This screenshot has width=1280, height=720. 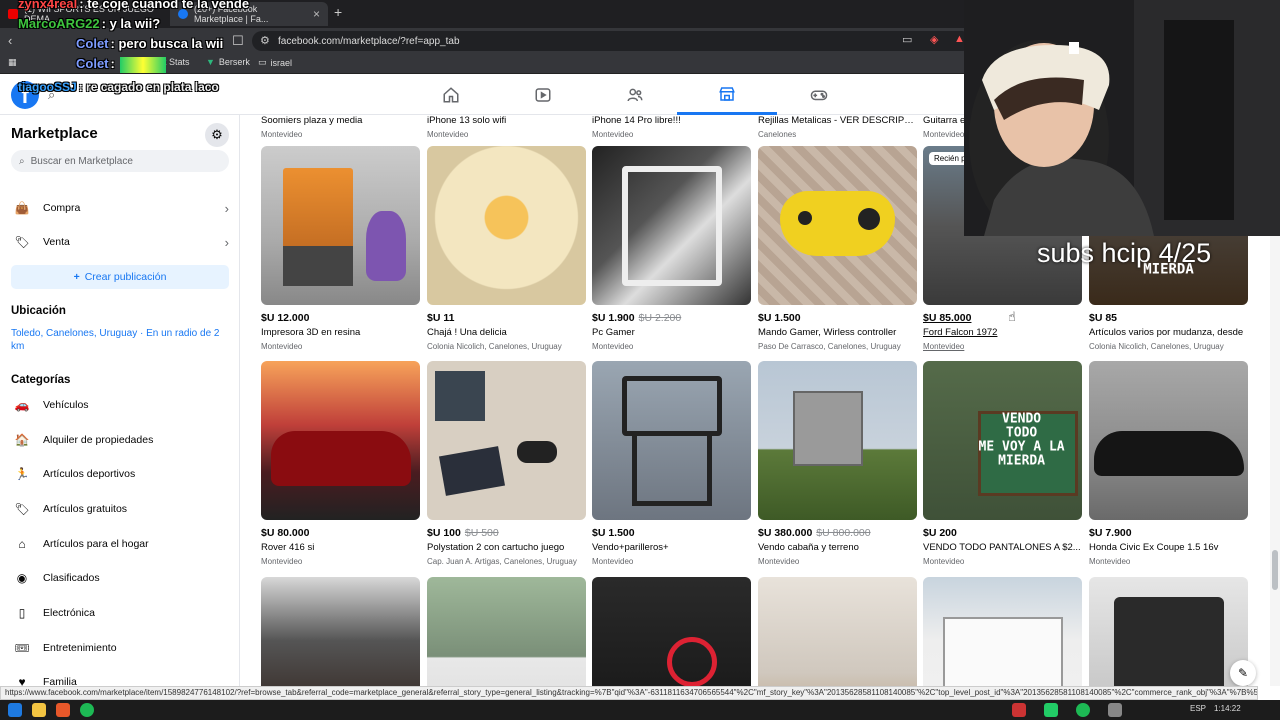 What do you see at coordinates (63, 710) in the screenshot?
I see `brave-browser-icon` at bounding box center [63, 710].